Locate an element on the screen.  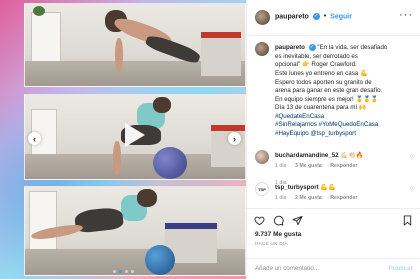
comment-text: buchardamandine_52 💪🏻👏🏻🔥 is located at coordinates (344, 156).